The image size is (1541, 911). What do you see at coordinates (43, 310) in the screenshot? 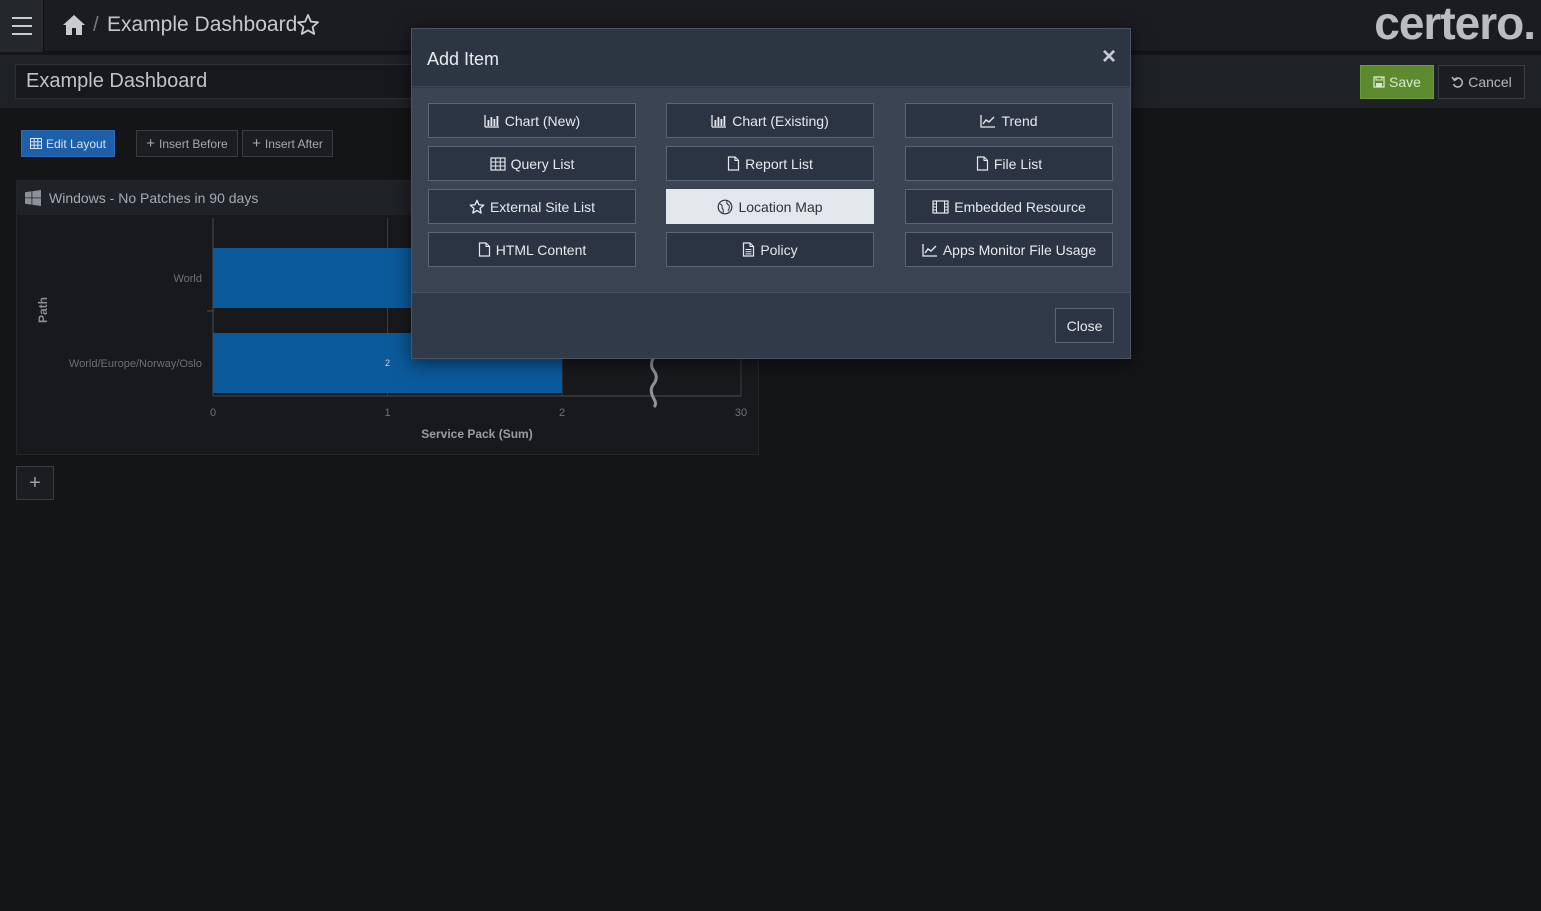
I see `y-axis-title: Path` at bounding box center [43, 310].